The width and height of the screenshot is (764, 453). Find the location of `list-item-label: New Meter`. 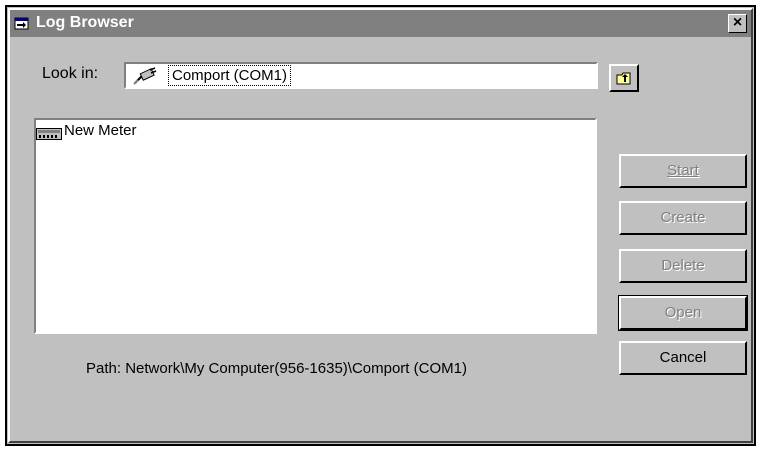

list-item-label: New Meter is located at coordinates (100, 130).